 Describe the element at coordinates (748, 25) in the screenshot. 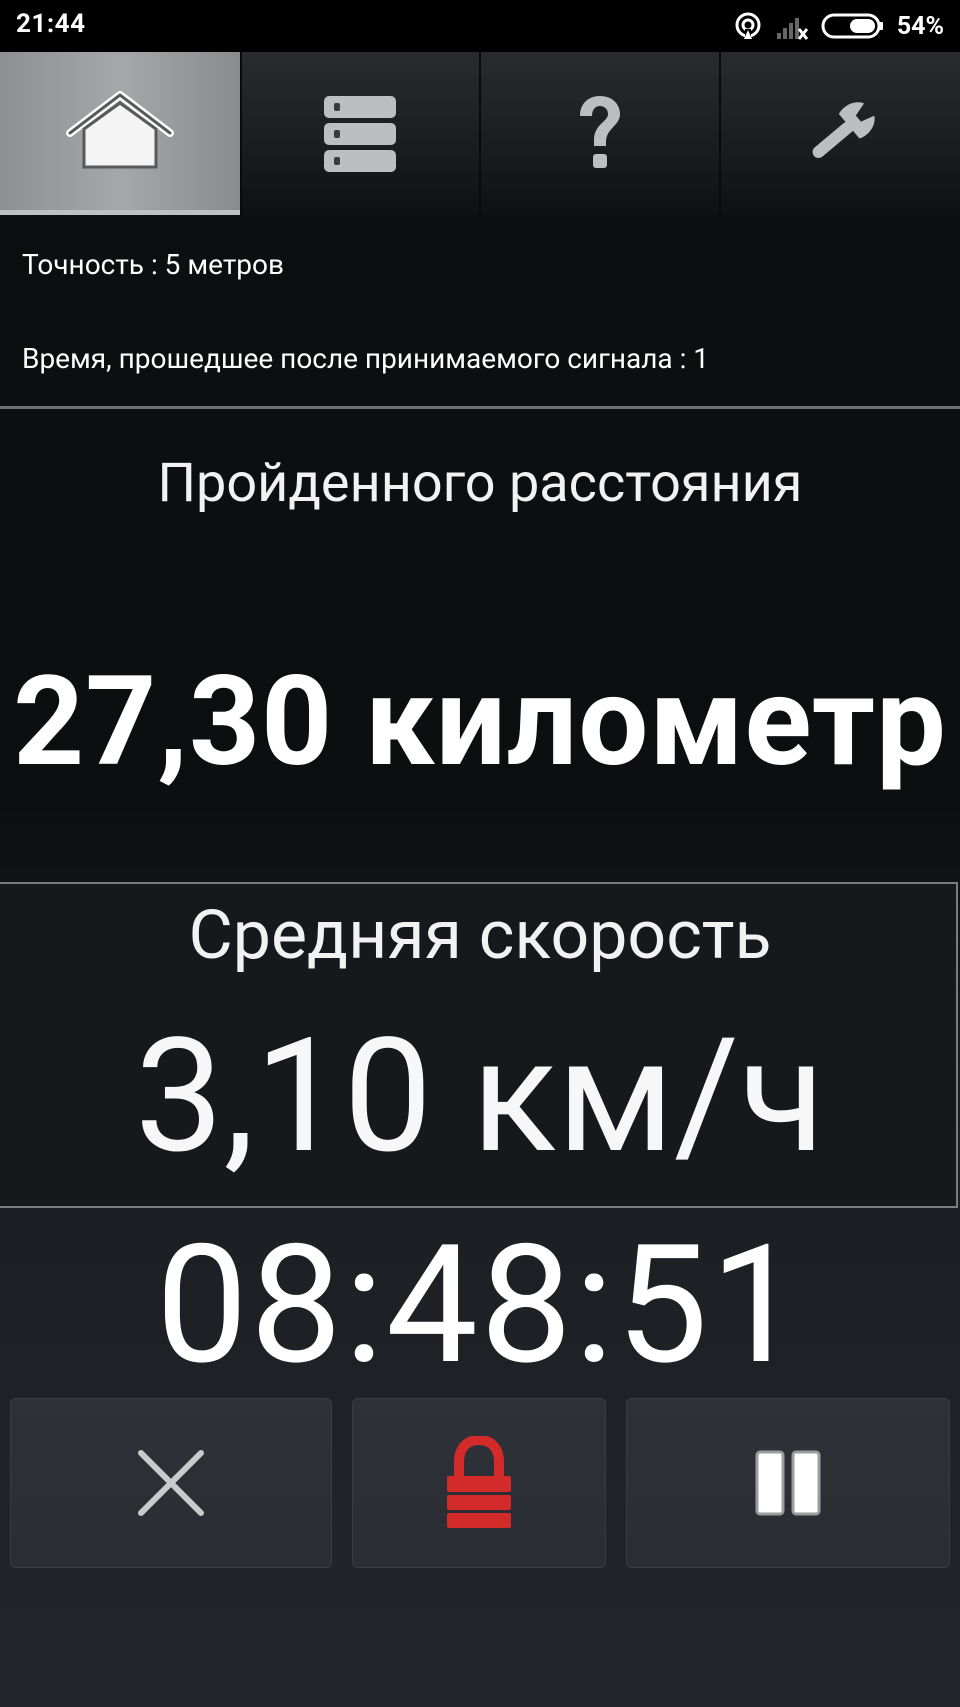

I see `hotspot-icon` at that location.